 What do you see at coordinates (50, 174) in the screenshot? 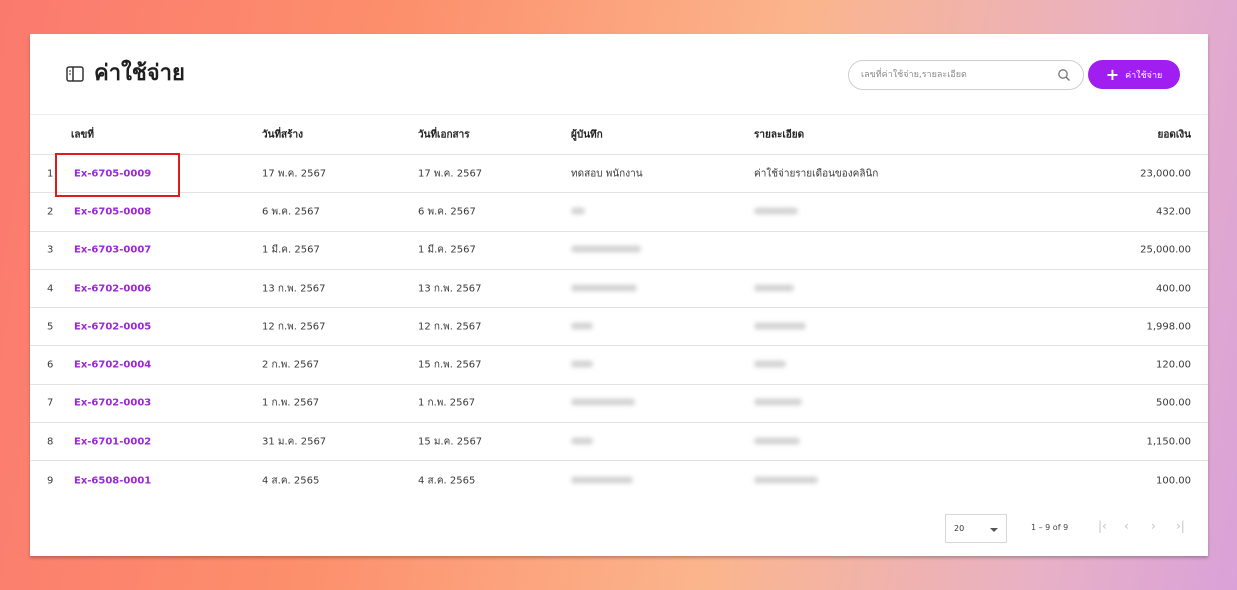
I see `row-index: 1` at bounding box center [50, 174].